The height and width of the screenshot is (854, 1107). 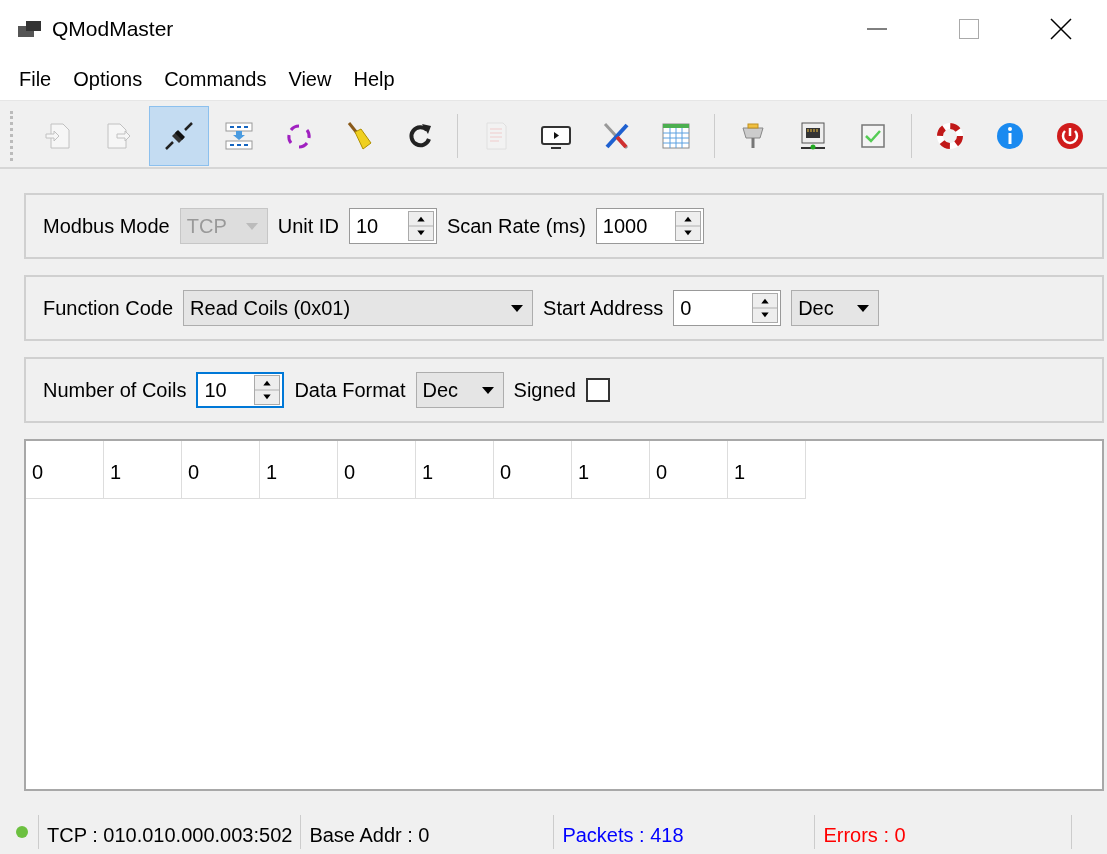 I want to click on menu-item: Options, so click(x=108, y=79).